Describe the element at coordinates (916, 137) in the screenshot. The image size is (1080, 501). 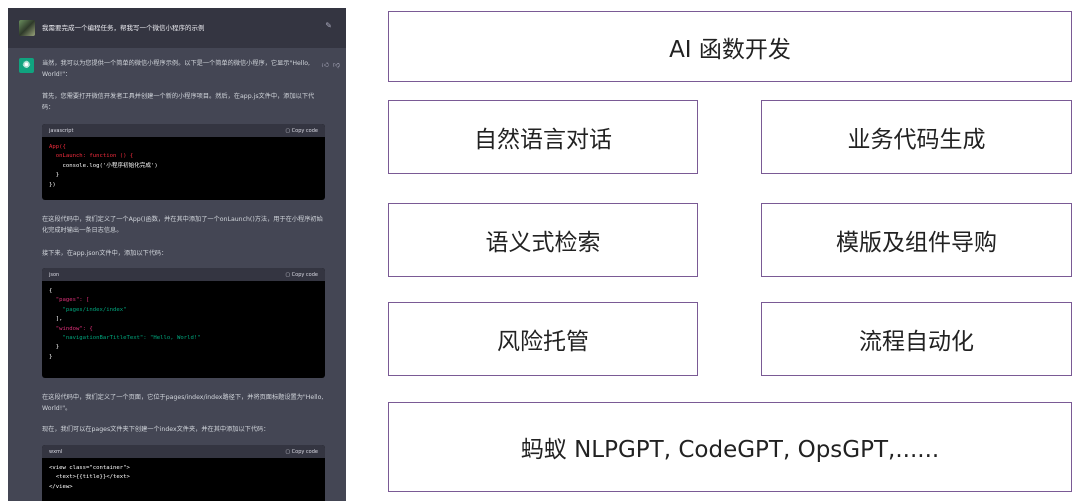
I see `box-business-code-generation: 业务代码生成` at that location.